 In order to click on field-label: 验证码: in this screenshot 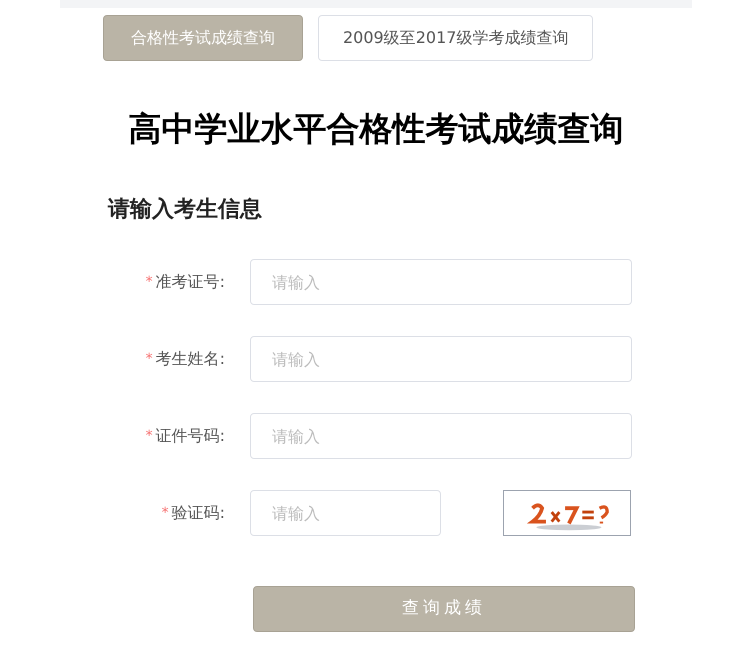, I will do `click(198, 513)`.